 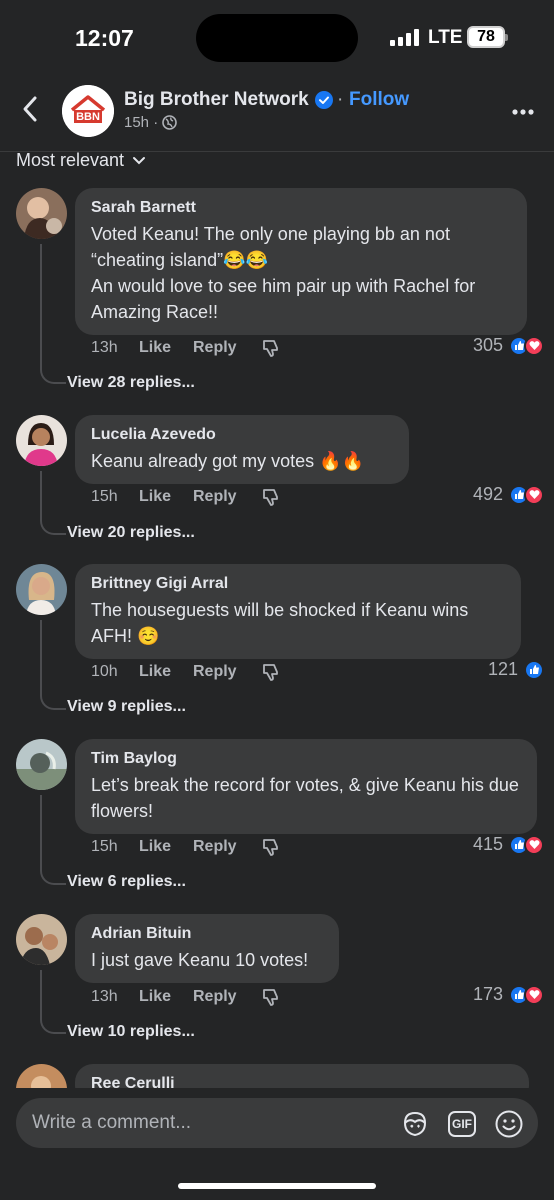 What do you see at coordinates (306, 759) in the screenshot?
I see `comment-author: Tim Baylog` at bounding box center [306, 759].